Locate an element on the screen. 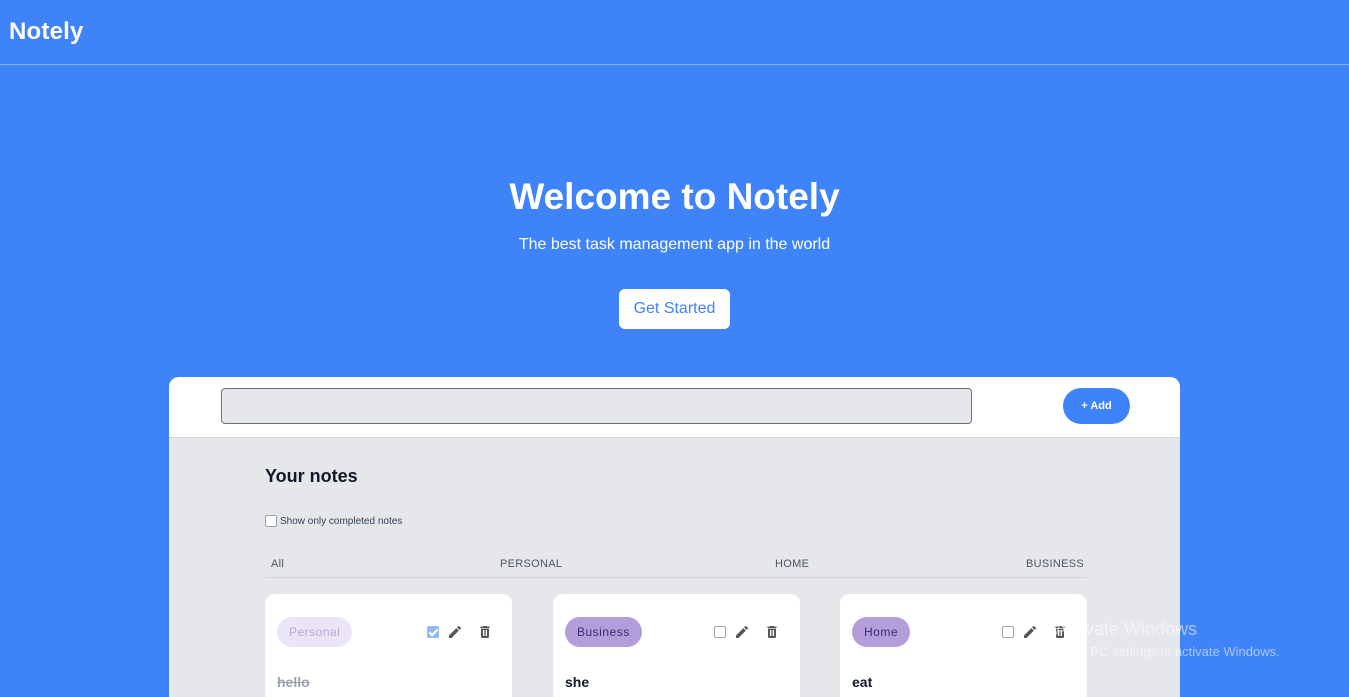  hero-title: Welcome to Notely is located at coordinates (674, 196).